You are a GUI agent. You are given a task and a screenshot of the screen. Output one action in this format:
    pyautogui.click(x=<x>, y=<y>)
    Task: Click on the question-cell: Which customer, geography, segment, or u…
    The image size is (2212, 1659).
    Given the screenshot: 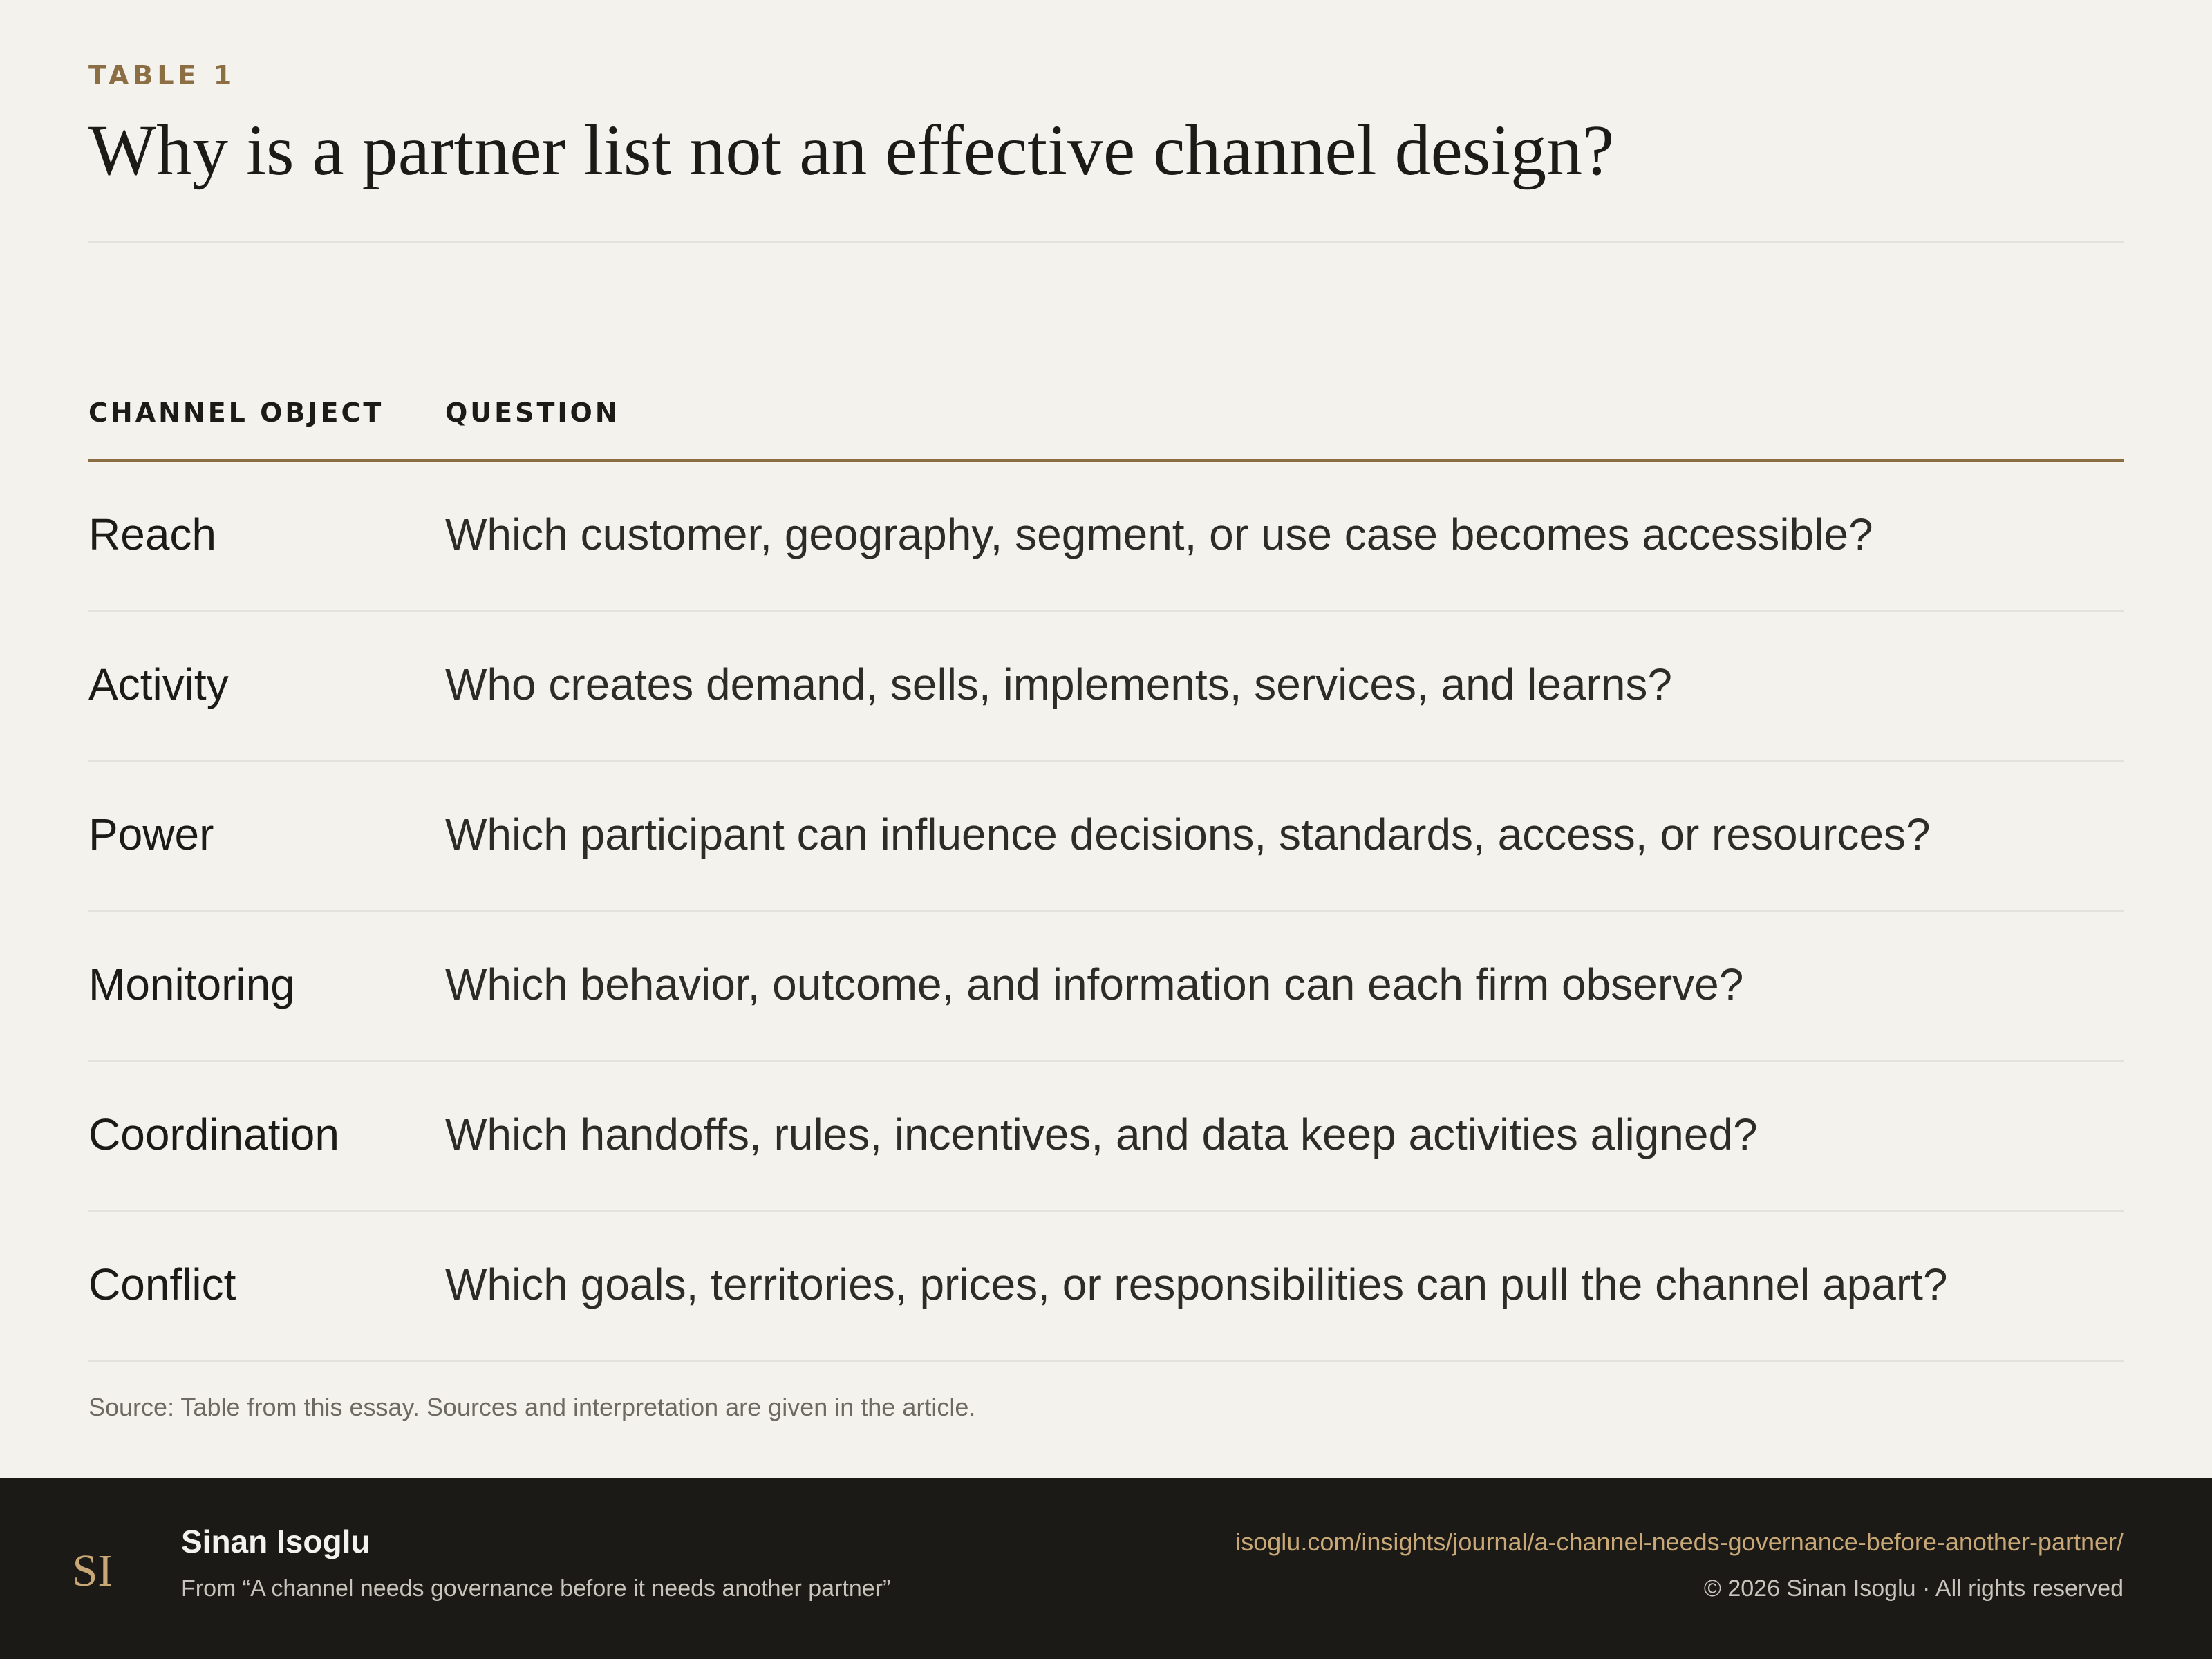 What is the action you would take?
    pyautogui.click(x=1159, y=534)
    